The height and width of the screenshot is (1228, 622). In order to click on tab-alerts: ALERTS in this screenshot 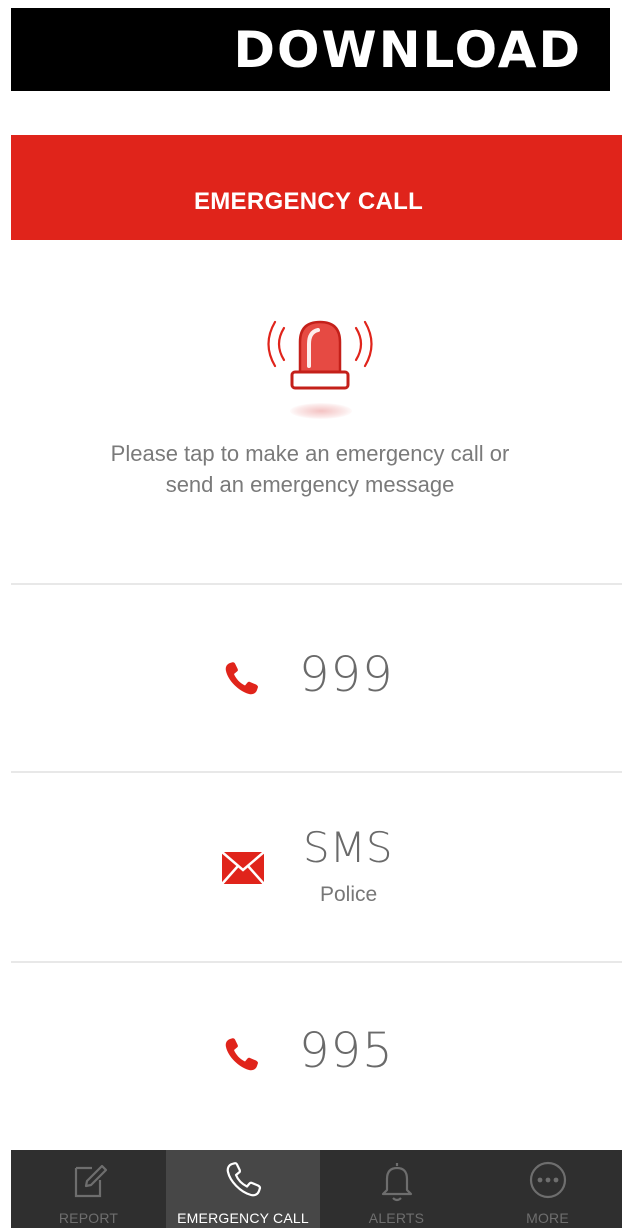, I will do `click(396, 1189)`.